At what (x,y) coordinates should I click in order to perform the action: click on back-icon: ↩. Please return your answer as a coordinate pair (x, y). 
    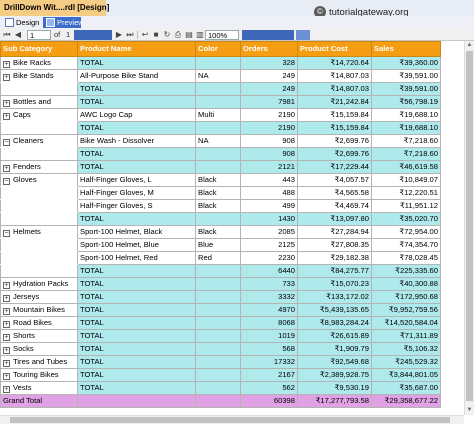
    Looking at the image, I should click on (145, 35).